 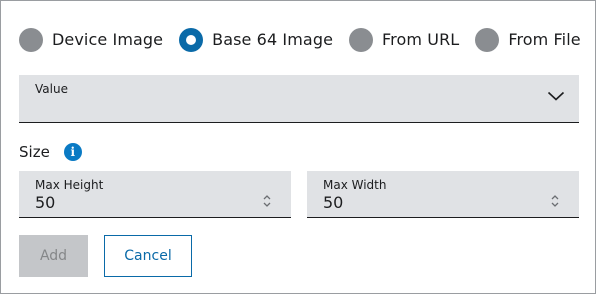 I want to click on radio-from-file: From File, so click(x=528, y=39).